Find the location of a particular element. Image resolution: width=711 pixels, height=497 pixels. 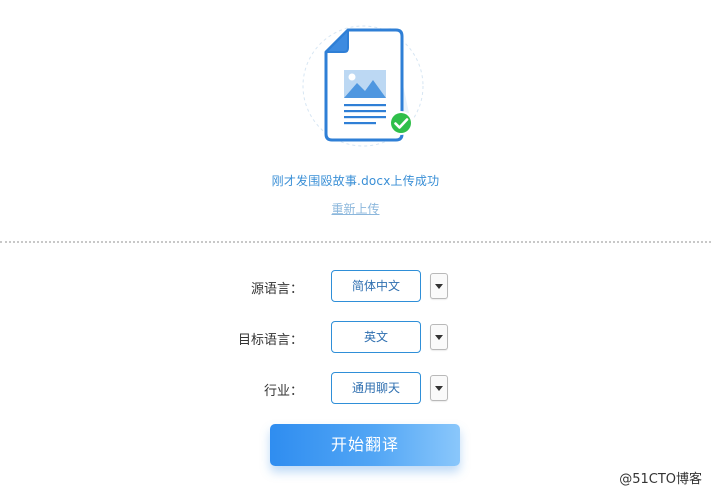

section-divider is located at coordinates (355, 242).